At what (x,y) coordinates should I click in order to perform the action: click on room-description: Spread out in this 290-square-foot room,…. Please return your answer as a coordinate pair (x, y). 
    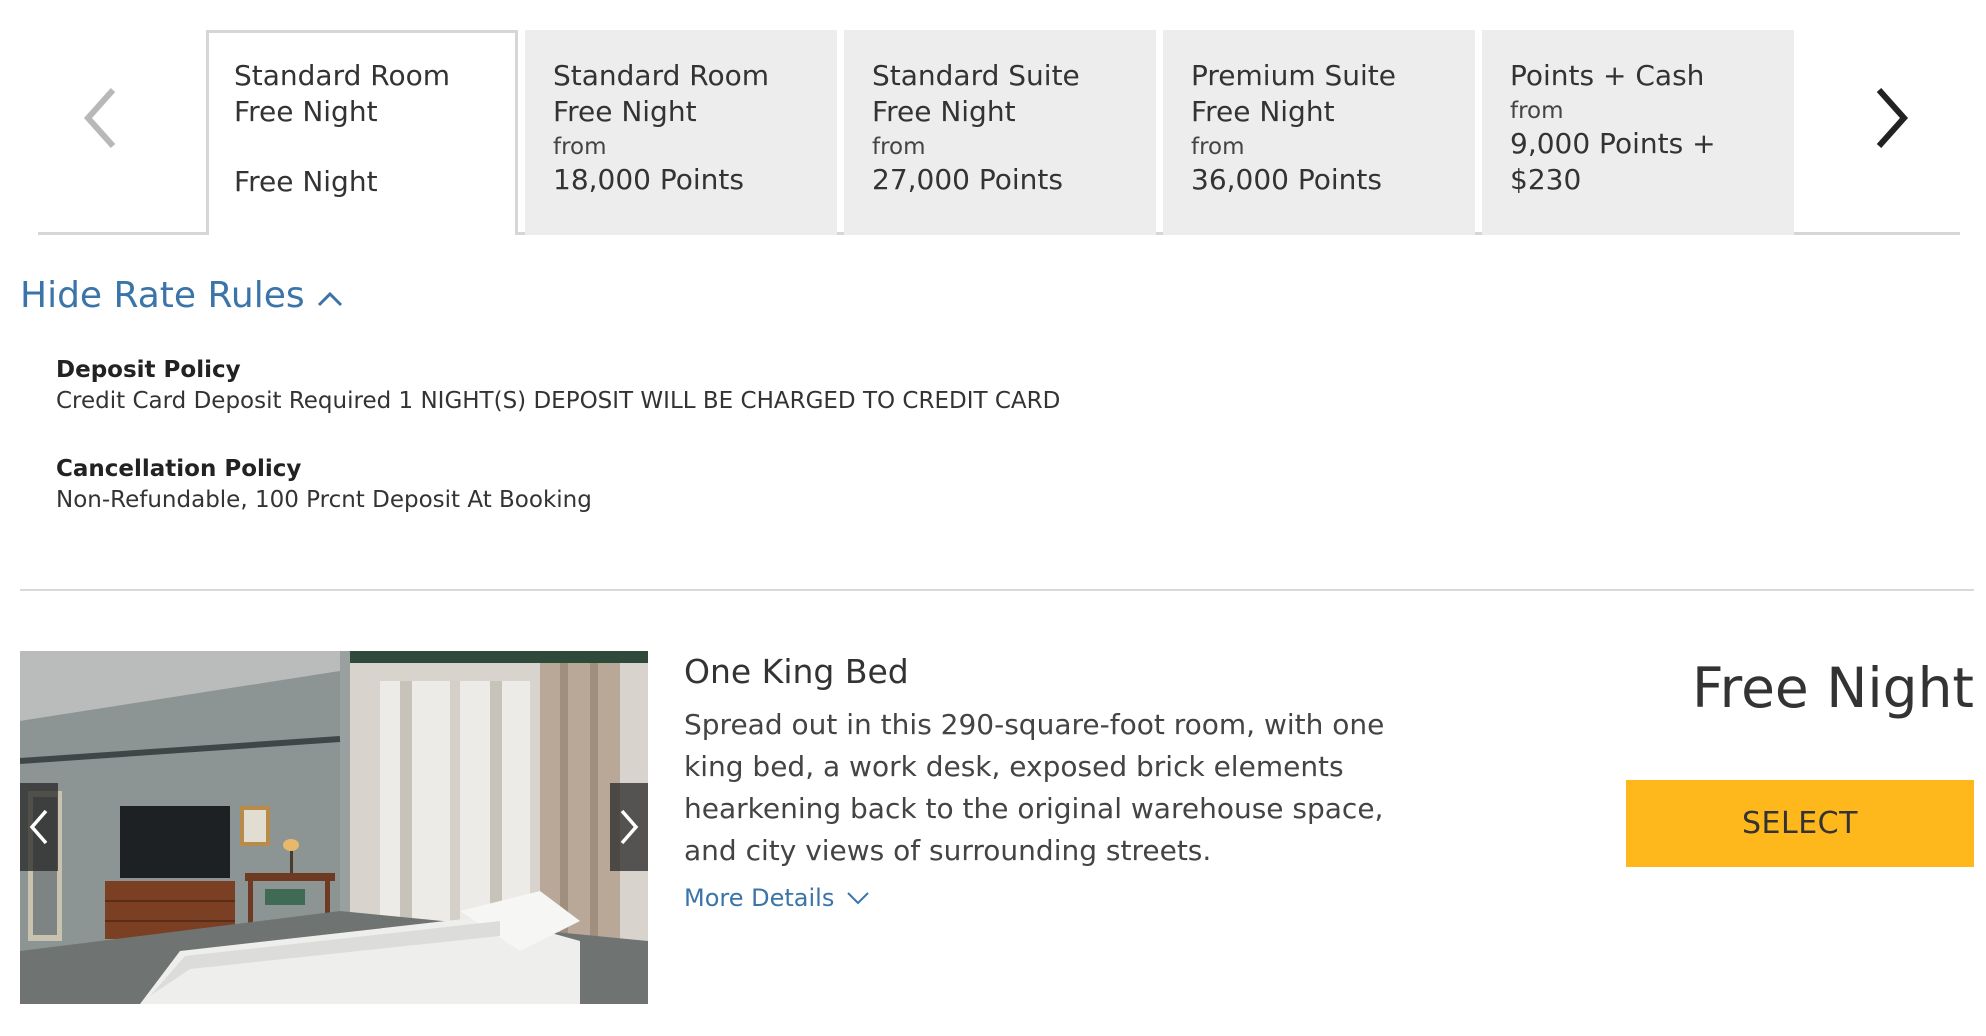
    Looking at the image, I should click on (1034, 787).